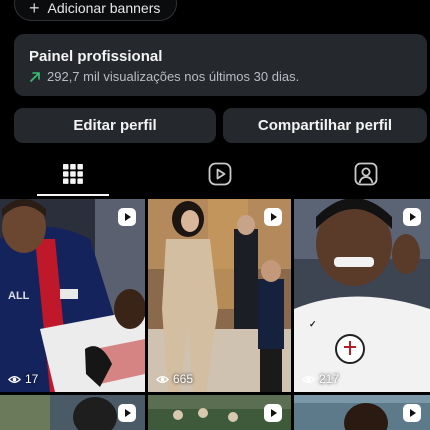 This screenshot has height=430, width=430. What do you see at coordinates (34, 9) in the screenshot?
I see `plus-icon: +` at bounding box center [34, 9].